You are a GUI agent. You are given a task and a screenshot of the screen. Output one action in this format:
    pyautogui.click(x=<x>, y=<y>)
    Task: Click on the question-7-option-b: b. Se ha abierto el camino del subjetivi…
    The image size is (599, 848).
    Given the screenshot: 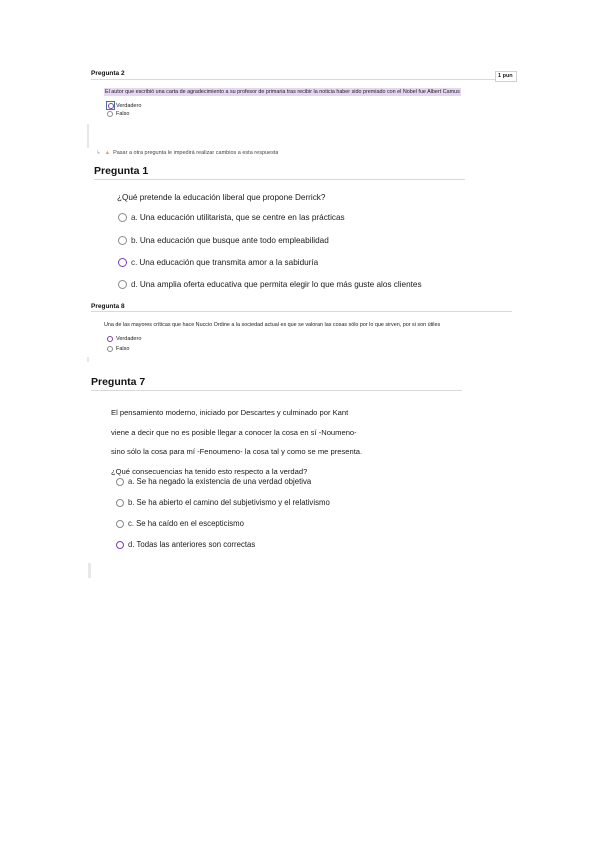 What is the action you would take?
    pyautogui.click(x=223, y=502)
    